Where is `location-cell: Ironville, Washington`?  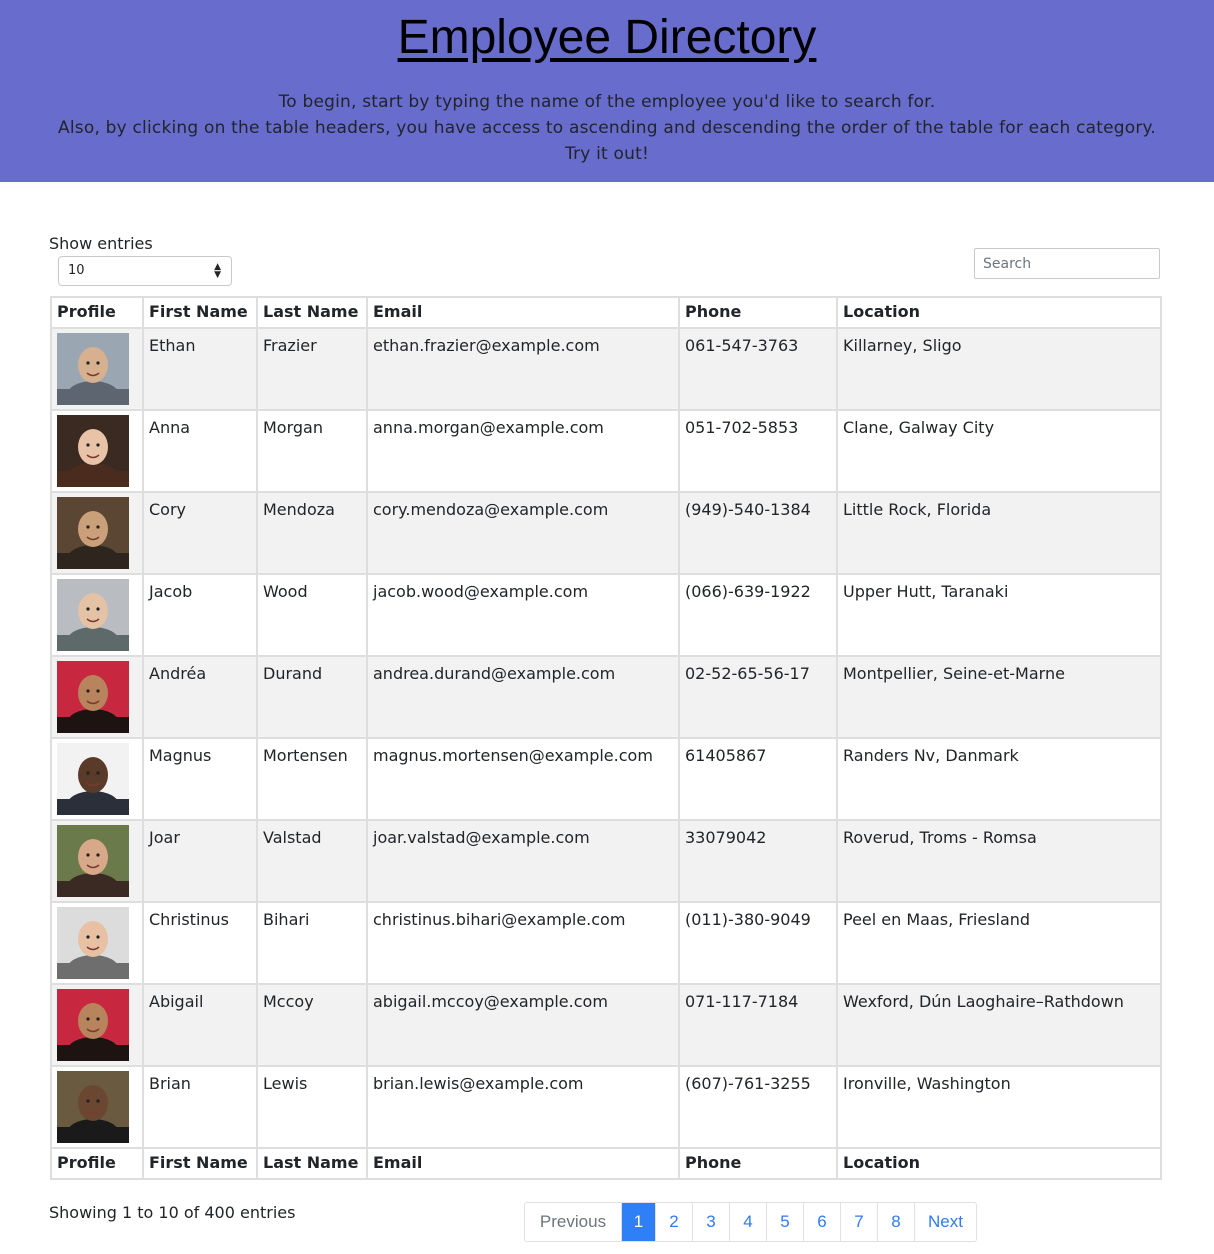
location-cell: Ironville, Washington is located at coordinates (999, 1107).